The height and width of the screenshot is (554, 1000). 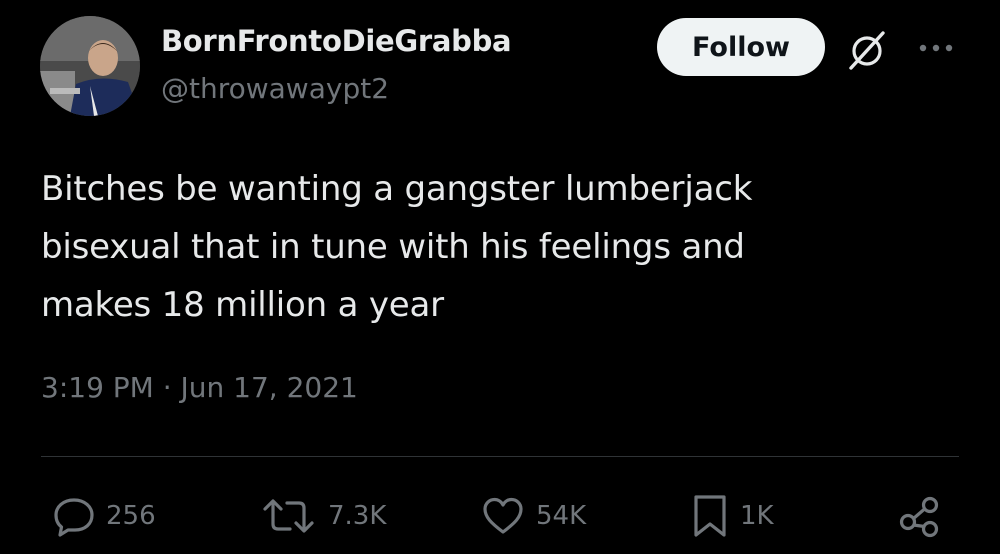 What do you see at coordinates (357, 516) in the screenshot?
I see `repost-count: 7.3K` at bounding box center [357, 516].